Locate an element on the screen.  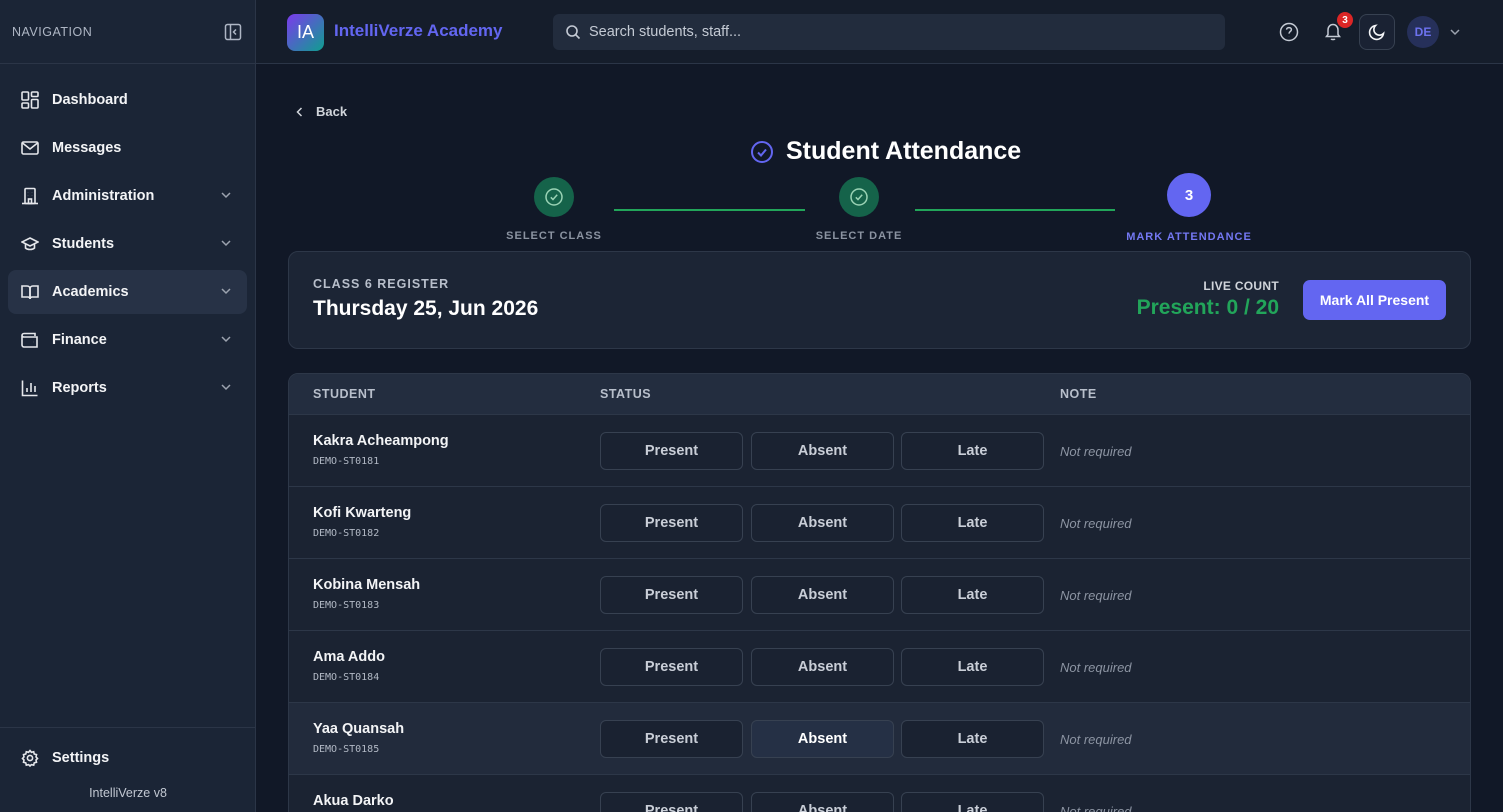
student-id: DEMO-ST0182 is located at coordinates (346, 533).